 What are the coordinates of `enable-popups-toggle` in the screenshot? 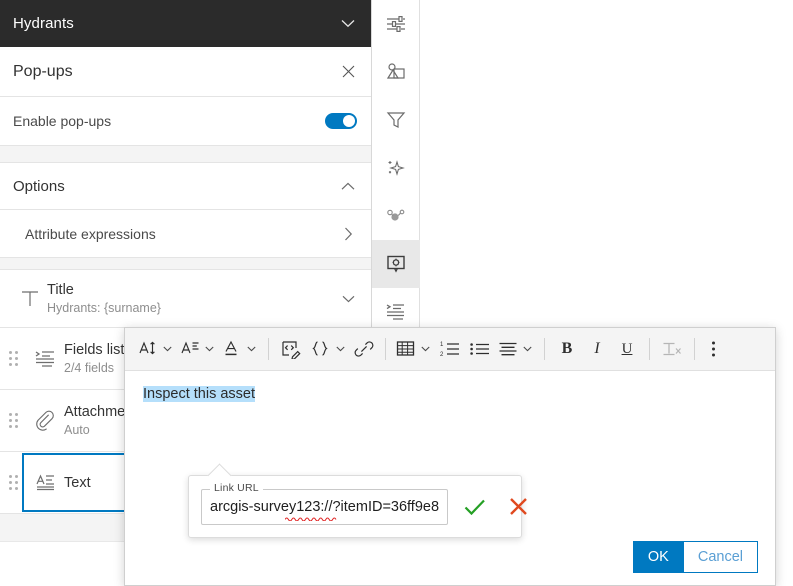 It's located at (341, 121).